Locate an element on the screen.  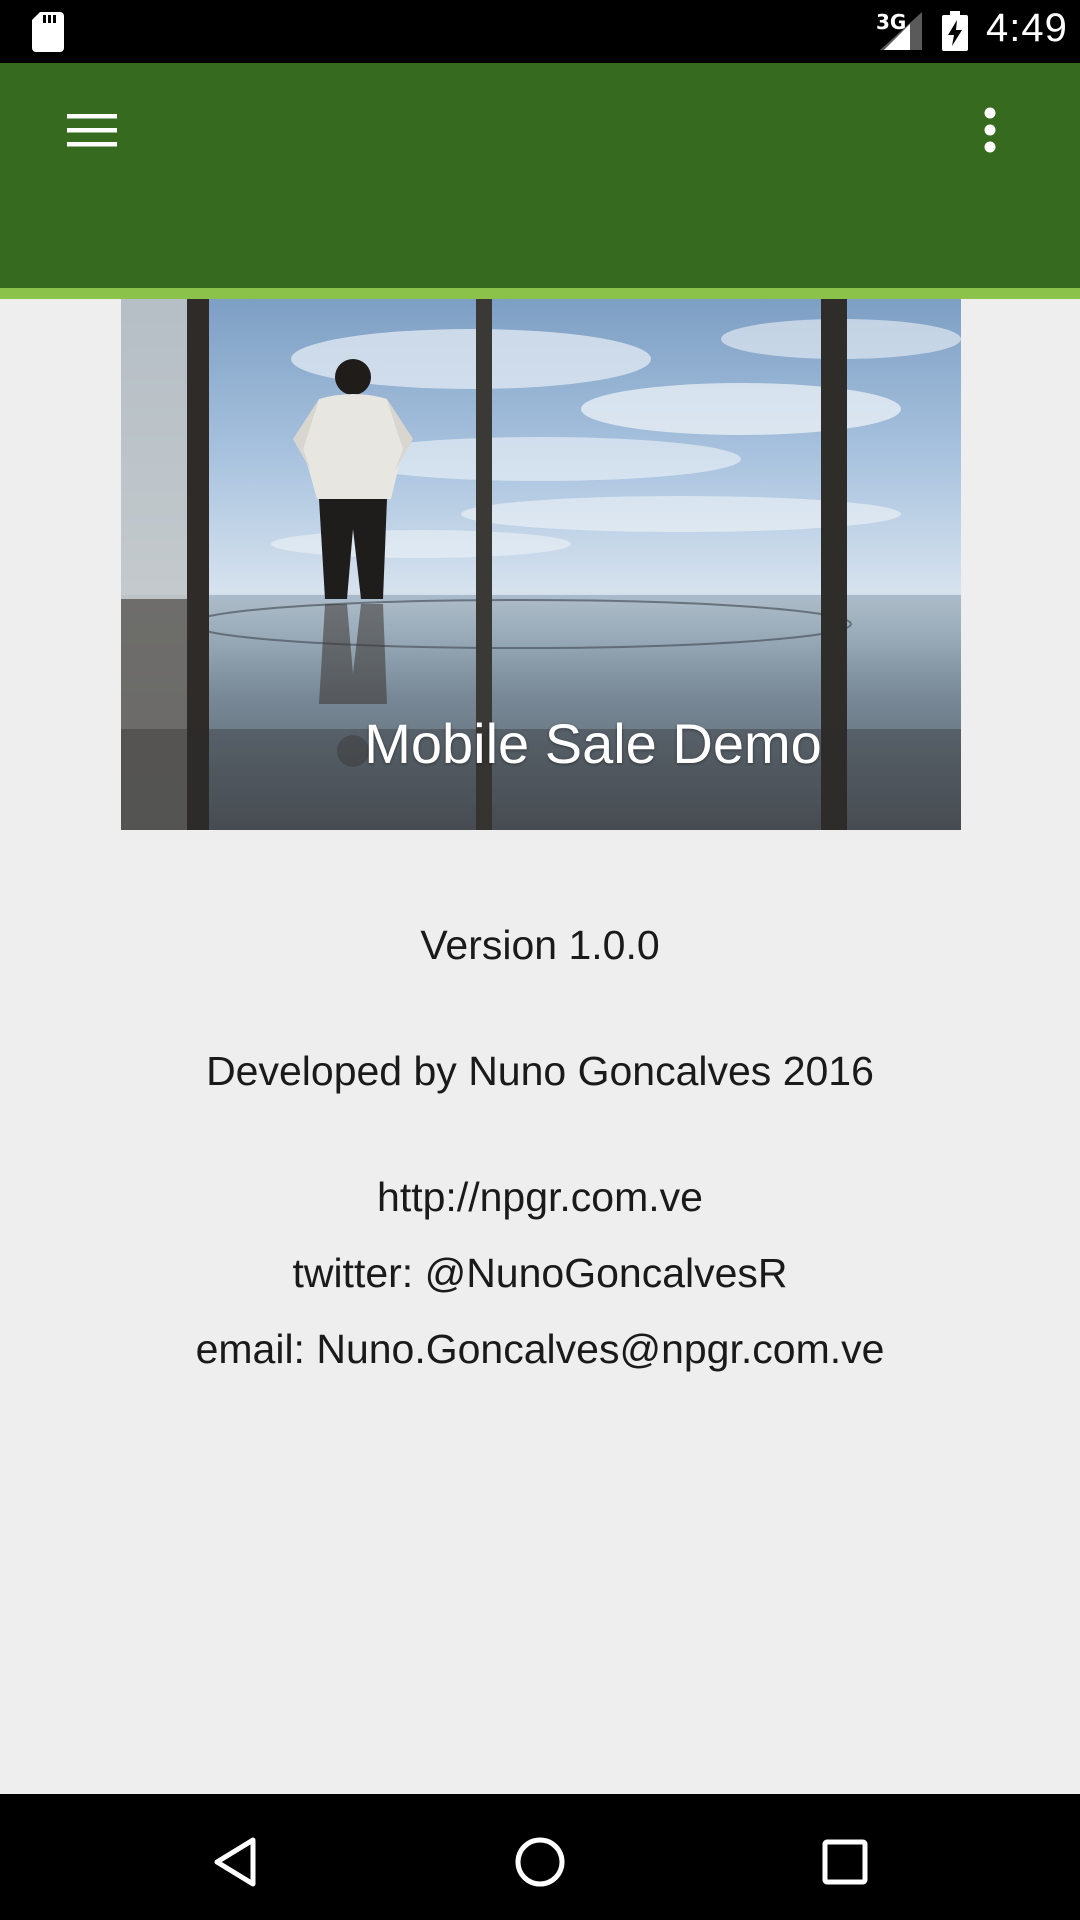
website-link: http://npgr.com.ve is located at coordinates (540, 1197).